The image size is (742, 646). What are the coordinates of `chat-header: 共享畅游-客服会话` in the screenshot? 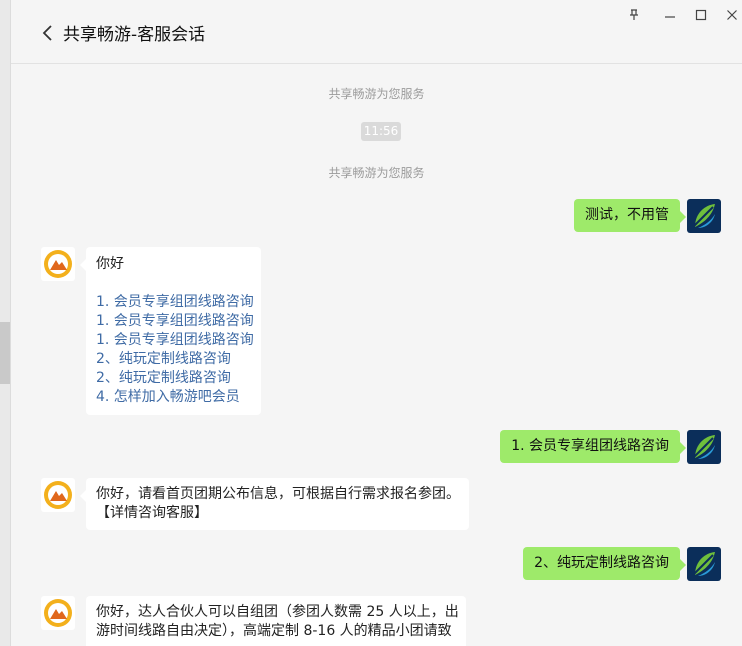 It's located at (376, 32).